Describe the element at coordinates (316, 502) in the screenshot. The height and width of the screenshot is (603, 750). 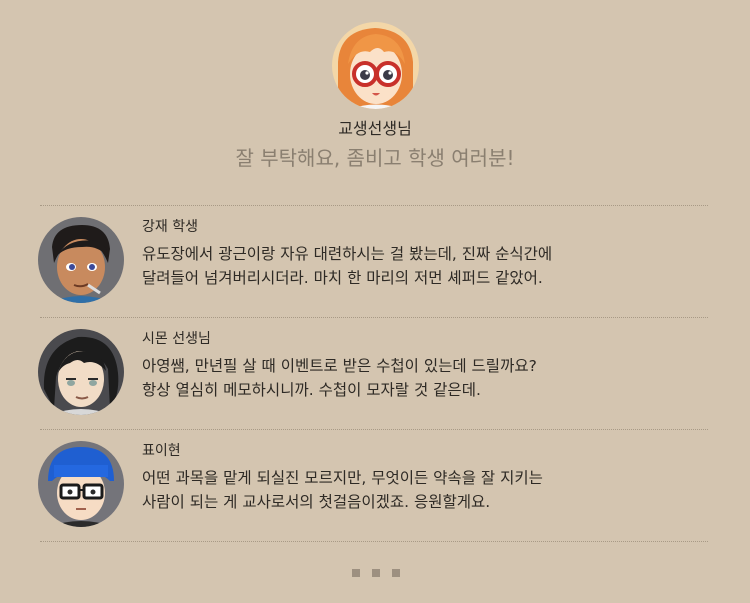
I see `comment-line: 사람이 되는 게 교사로서의 첫걸음이겠죠. 응원할게요.` at that location.